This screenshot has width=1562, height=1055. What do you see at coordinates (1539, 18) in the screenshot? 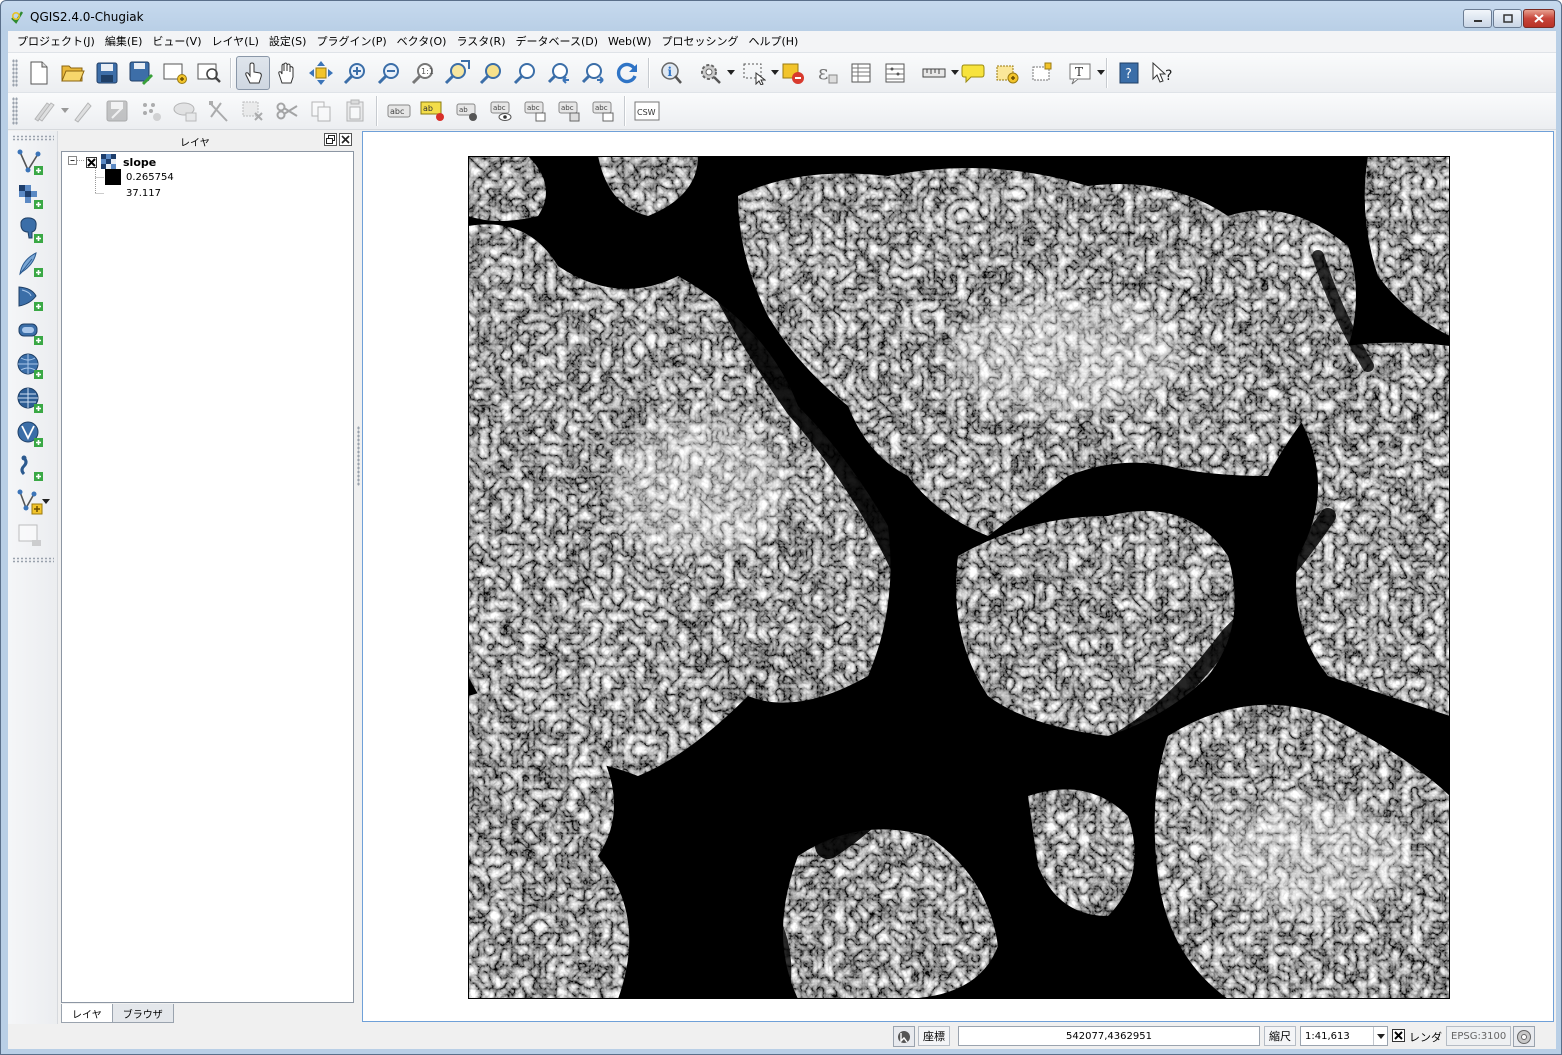
I see `close-button` at bounding box center [1539, 18].